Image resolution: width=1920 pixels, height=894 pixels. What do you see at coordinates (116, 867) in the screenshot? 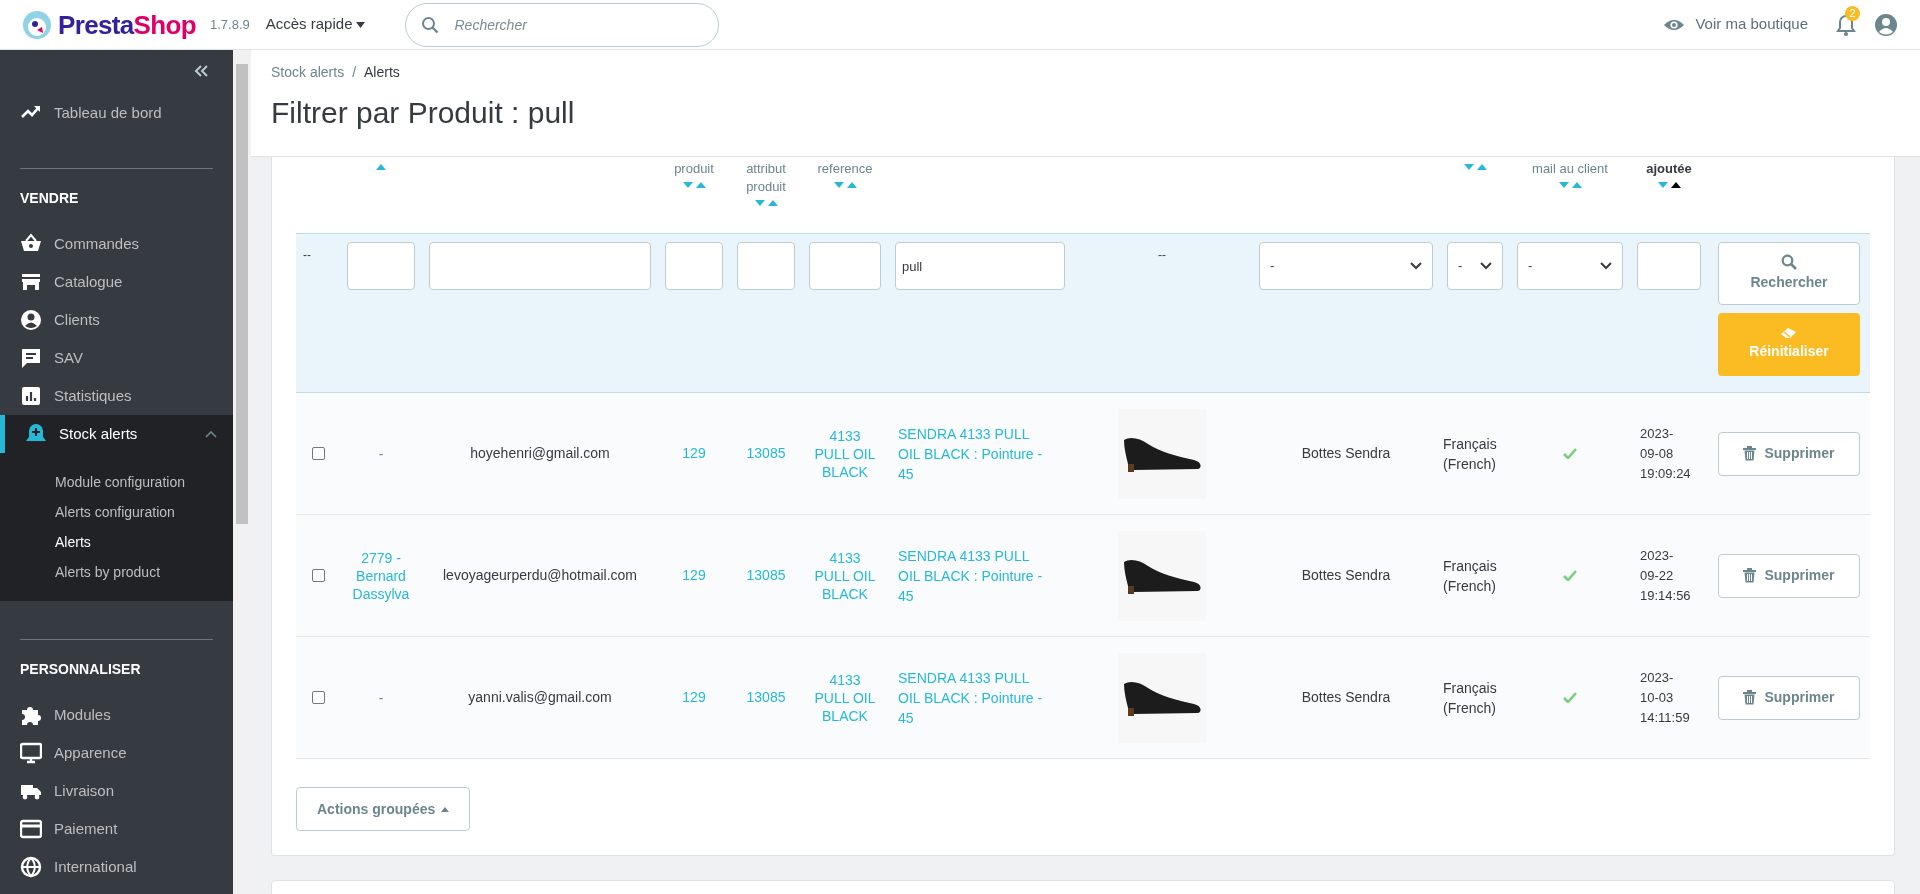
I see `sidebar-item: International` at bounding box center [116, 867].